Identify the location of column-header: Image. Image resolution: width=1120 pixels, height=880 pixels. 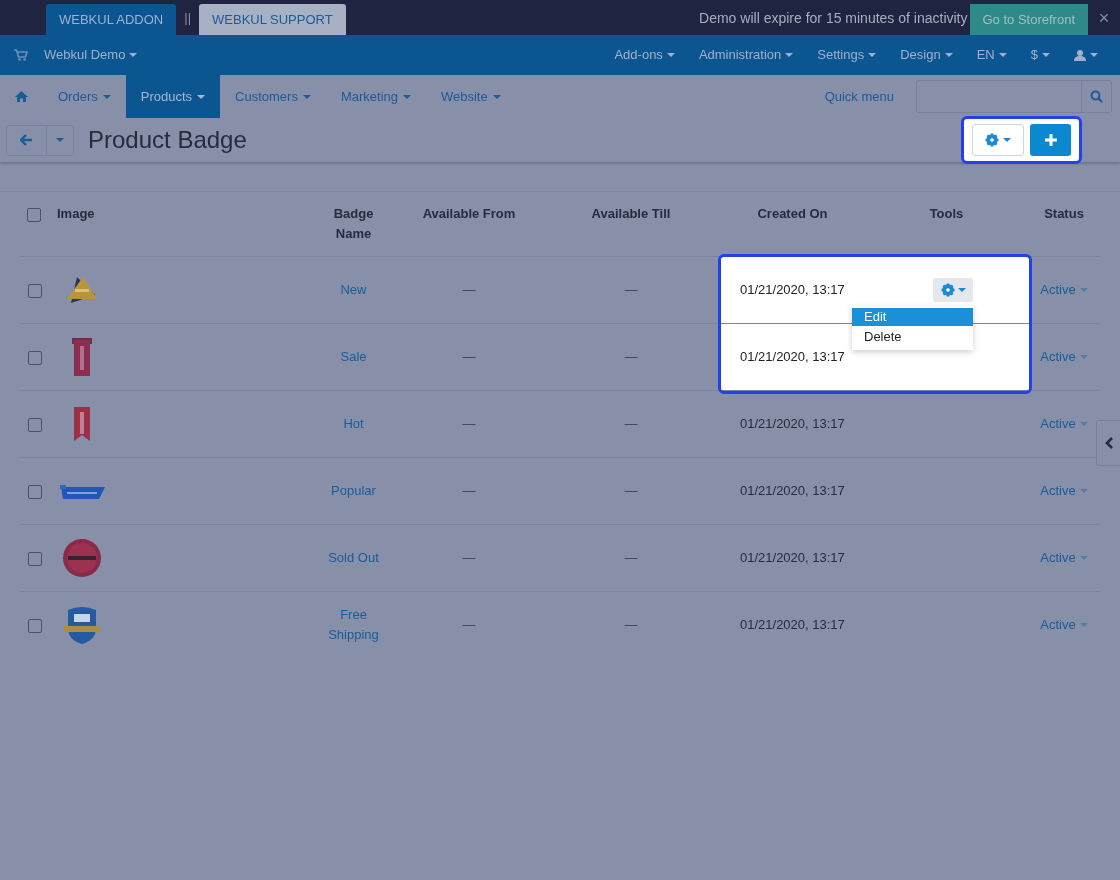
(76, 213).